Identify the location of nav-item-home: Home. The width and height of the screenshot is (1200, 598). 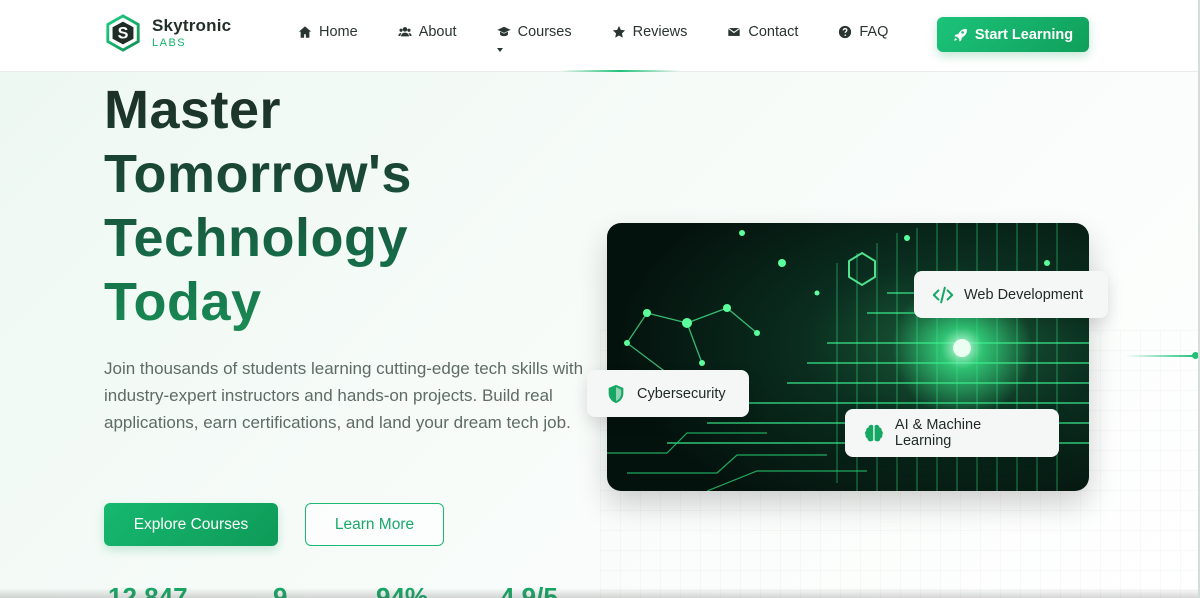
(328, 32).